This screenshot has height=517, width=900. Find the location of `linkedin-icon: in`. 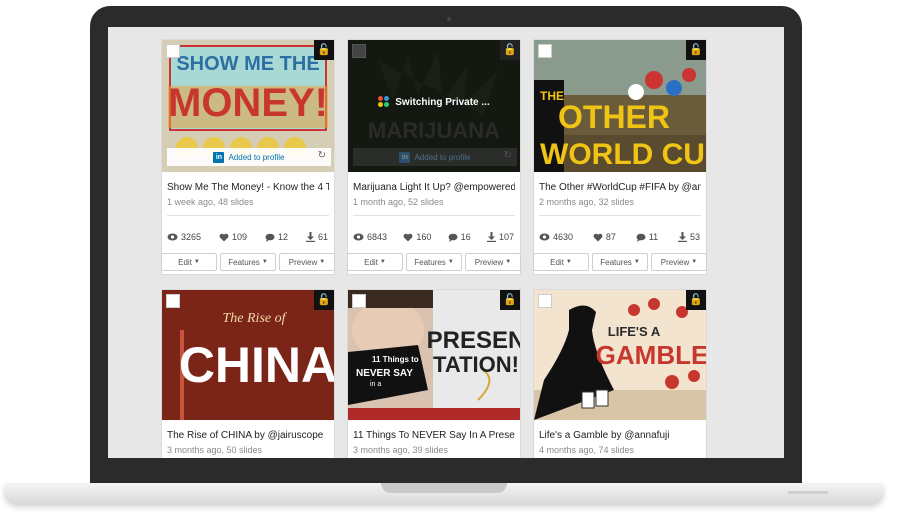

linkedin-icon: in is located at coordinates (219, 157).